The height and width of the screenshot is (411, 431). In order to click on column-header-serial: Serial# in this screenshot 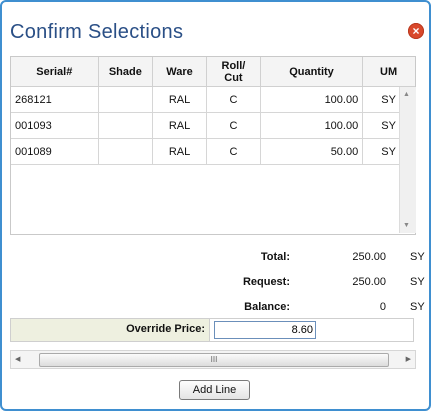, I will do `click(55, 72)`.